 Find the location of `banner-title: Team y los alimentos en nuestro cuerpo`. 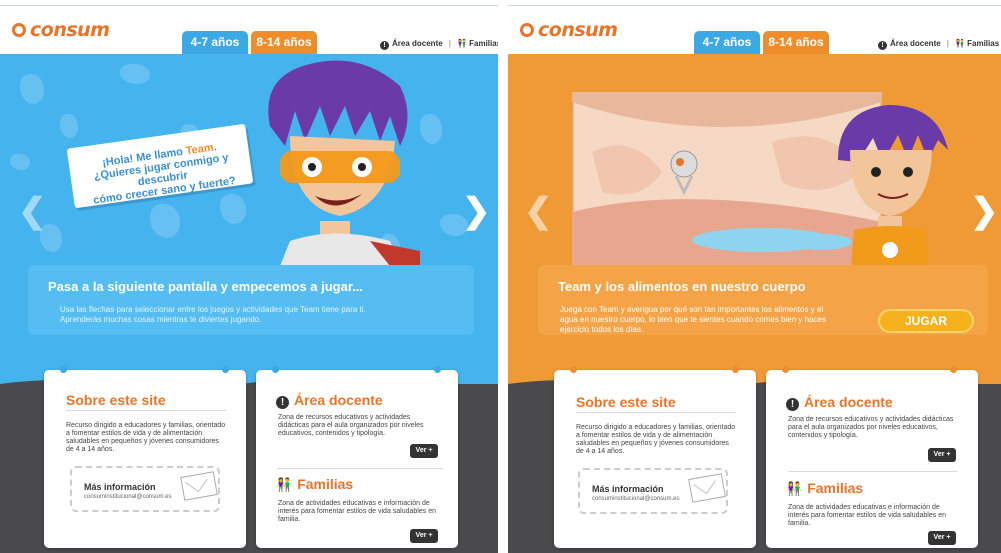

banner-title: Team y los alimentos en nuestro cuerpo is located at coordinates (682, 286).